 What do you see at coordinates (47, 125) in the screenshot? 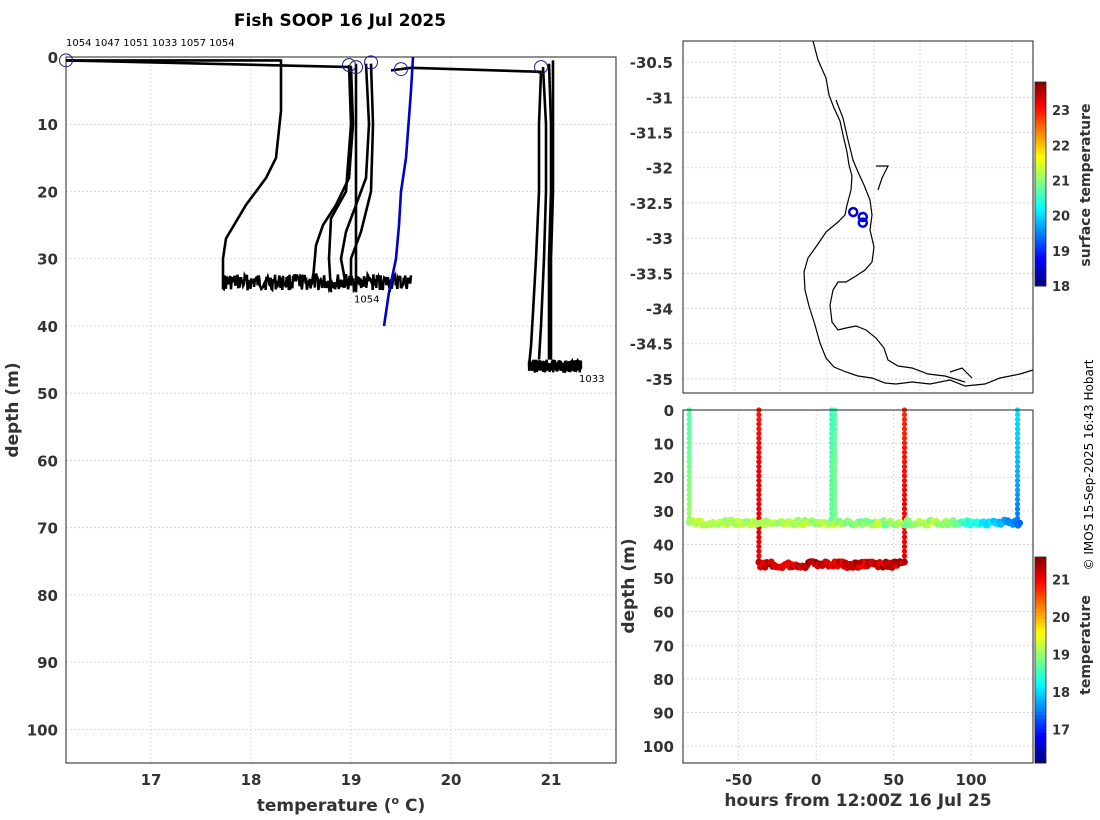
I see `y-tick-label: 10` at bounding box center [47, 125].